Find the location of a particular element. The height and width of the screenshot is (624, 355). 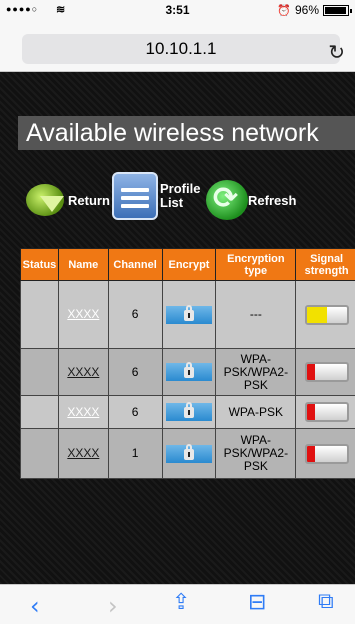

header-name: Name is located at coordinates (83, 264).